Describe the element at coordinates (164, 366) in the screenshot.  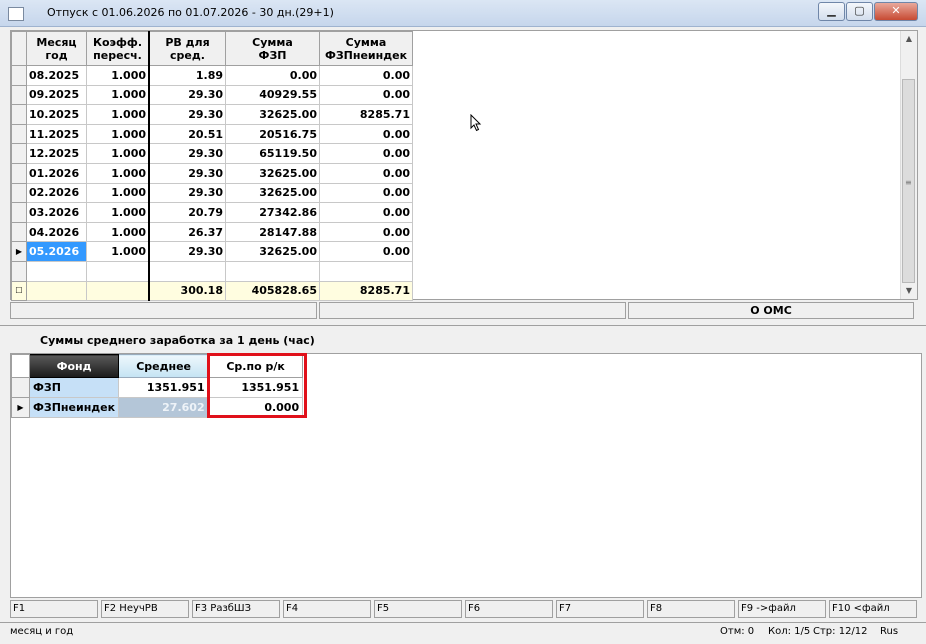
I see `column-average: Среднее` at that location.